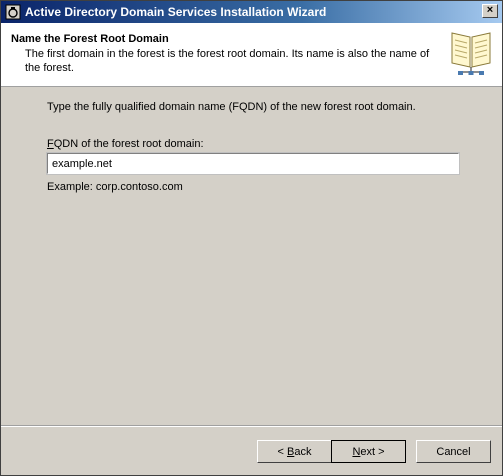 The width and height of the screenshot is (503, 476). What do you see at coordinates (471, 52) in the screenshot?
I see `book-icon` at bounding box center [471, 52].